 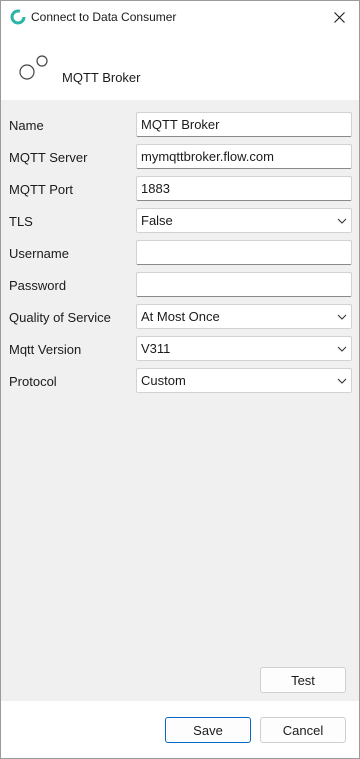 I want to click on name-value: MQTT Broker, so click(x=180, y=124).